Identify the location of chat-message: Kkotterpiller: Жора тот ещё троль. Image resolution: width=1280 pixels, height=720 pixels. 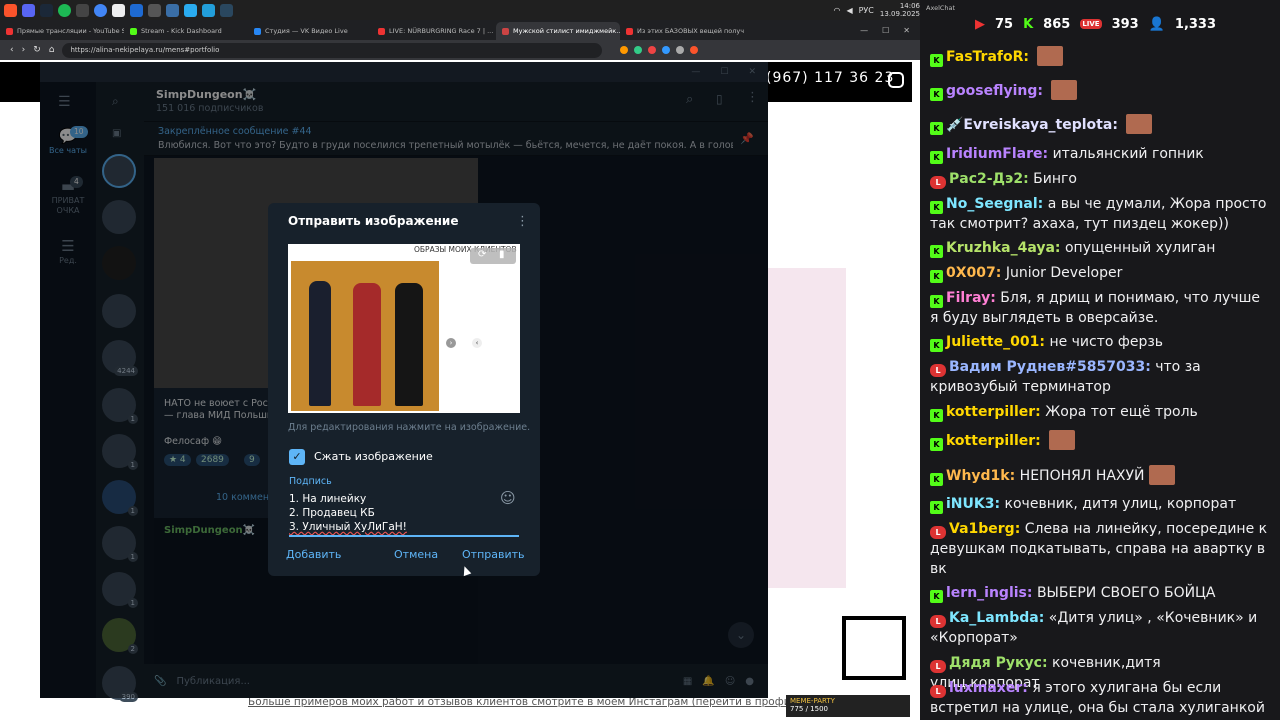
(1100, 412).